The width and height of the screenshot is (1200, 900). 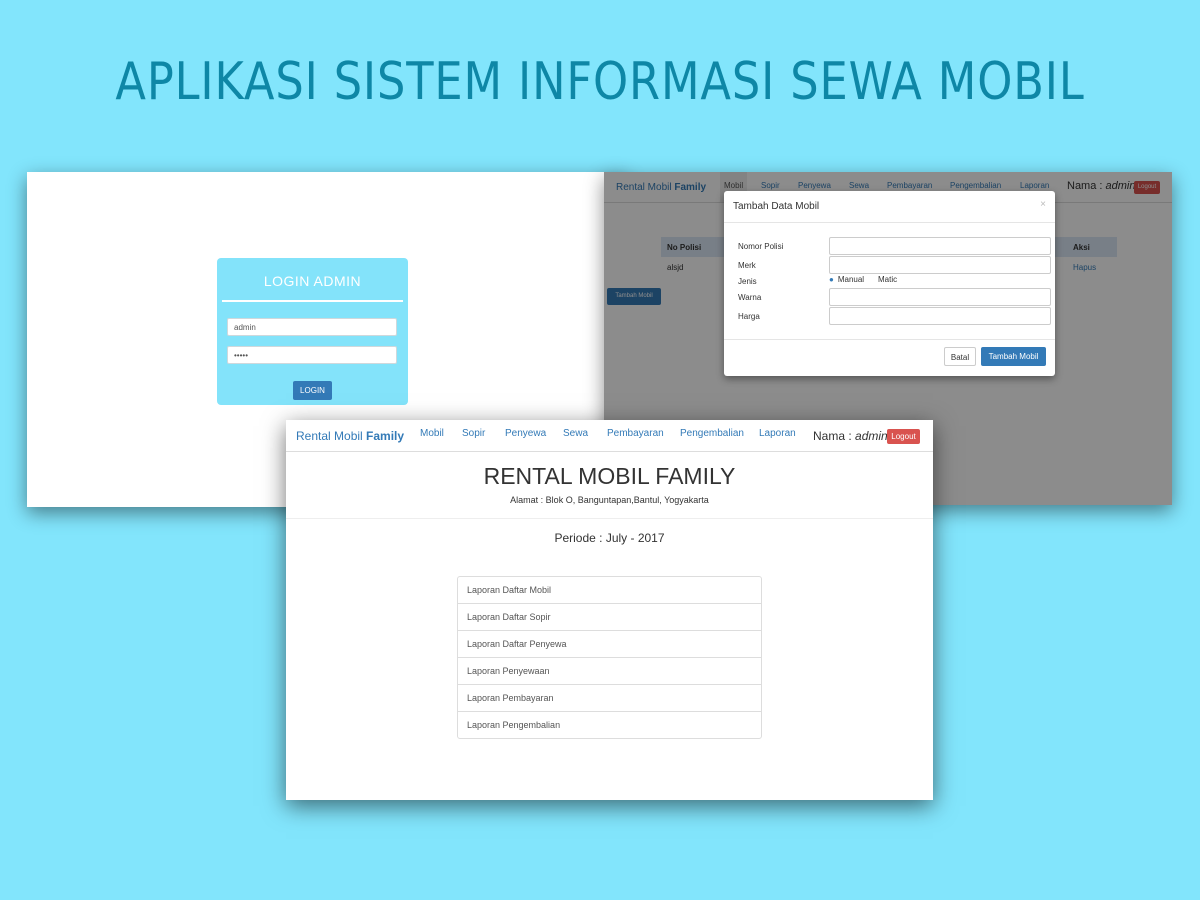 What do you see at coordinates (609, 698) in the screenshot?
I see `report-item-pembayaran: Laporan Pembayaran` at bounding box center [609, 698].